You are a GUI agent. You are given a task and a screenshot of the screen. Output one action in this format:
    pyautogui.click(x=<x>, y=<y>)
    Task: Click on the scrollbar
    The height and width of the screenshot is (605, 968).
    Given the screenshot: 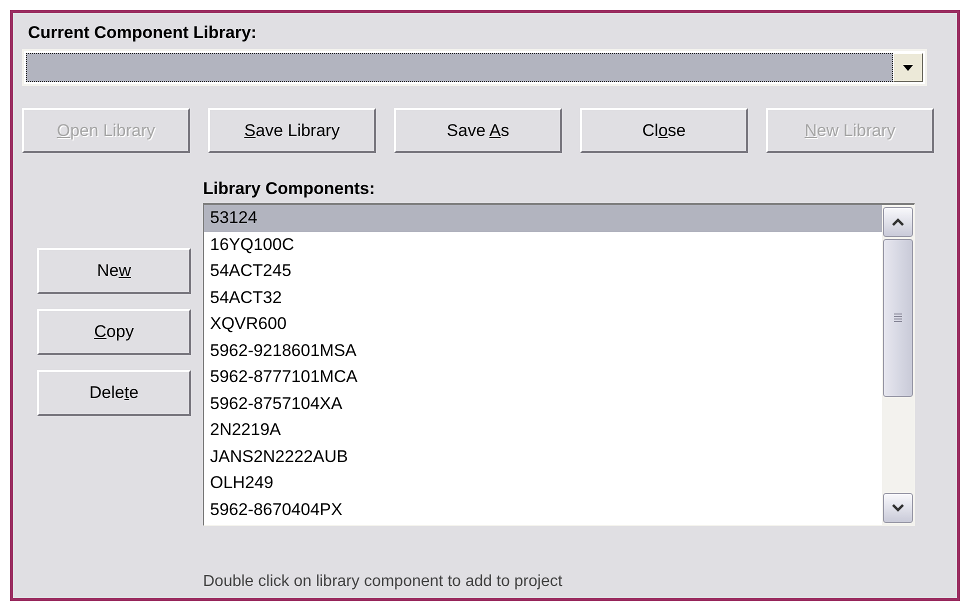 What is the action you would take?
    pyautogui.click(x=898, y=365)
    